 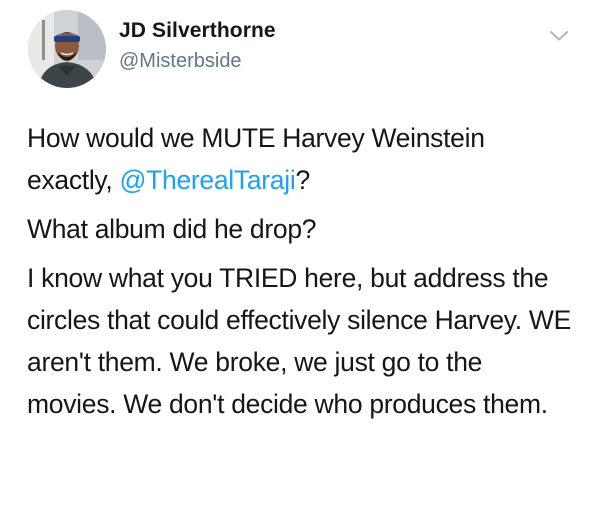 I want to click on mention-link: @TherealTaraji, so click(x=208, y=180).